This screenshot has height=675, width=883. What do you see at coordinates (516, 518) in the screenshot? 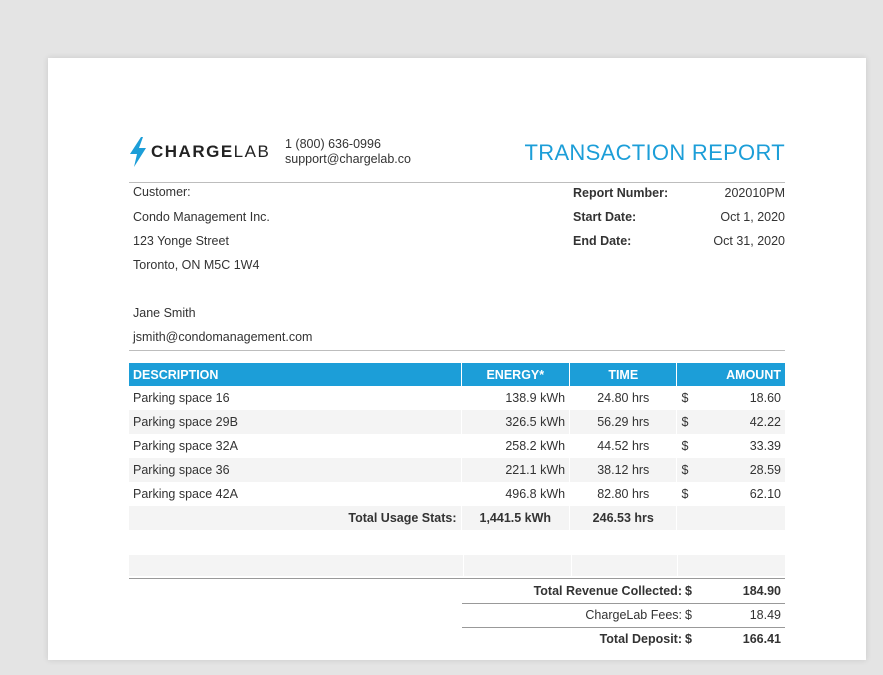
I see `totals-energy: 1,441.5 kWh` at bounding box center [516, 518].